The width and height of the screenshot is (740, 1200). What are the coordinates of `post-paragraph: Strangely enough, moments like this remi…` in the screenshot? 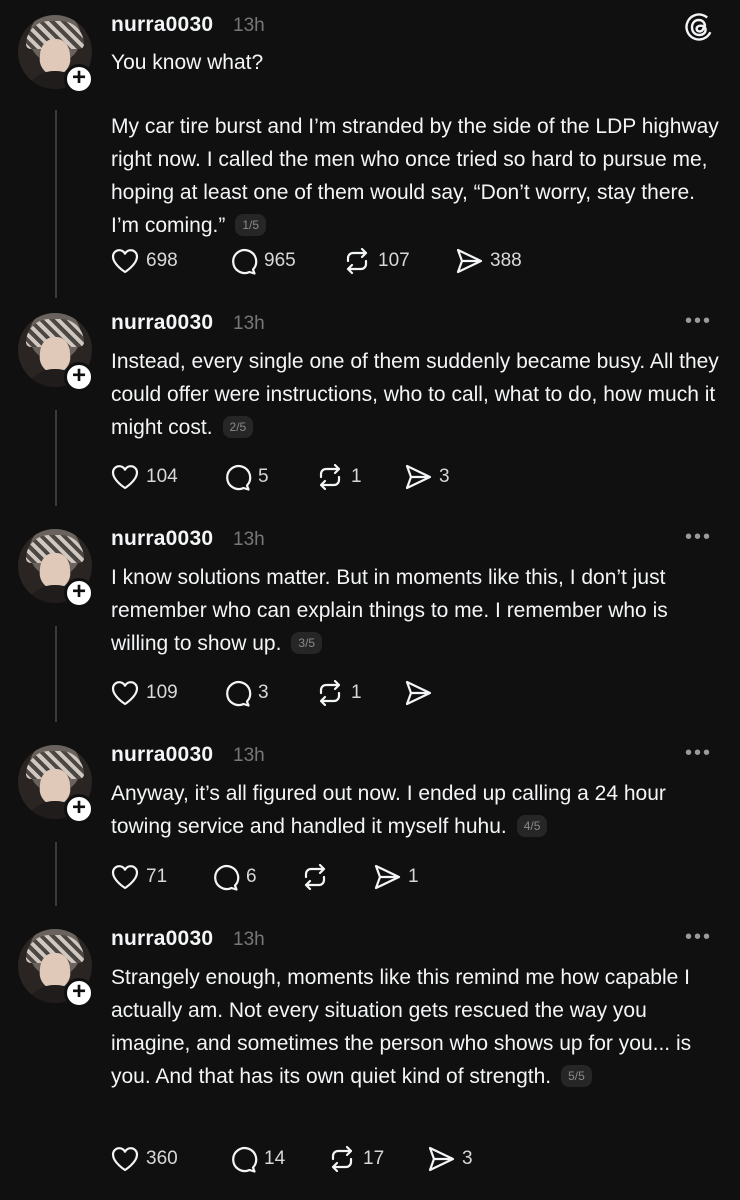 It's located at (417, 1027).